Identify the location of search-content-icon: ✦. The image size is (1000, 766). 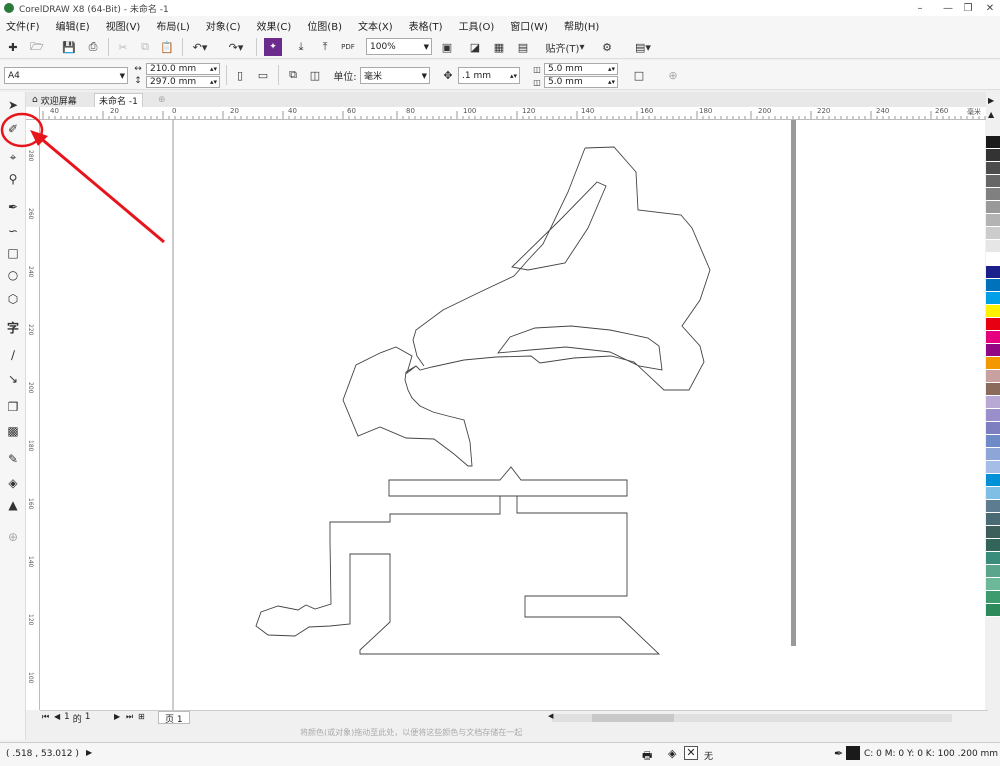
(273, 47).